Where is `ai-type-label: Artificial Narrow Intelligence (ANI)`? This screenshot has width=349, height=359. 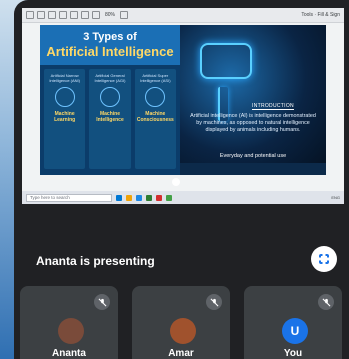
ai-type-label: Artificial Narrow Intelligence (ANI) is located at coordinates (64, 78).